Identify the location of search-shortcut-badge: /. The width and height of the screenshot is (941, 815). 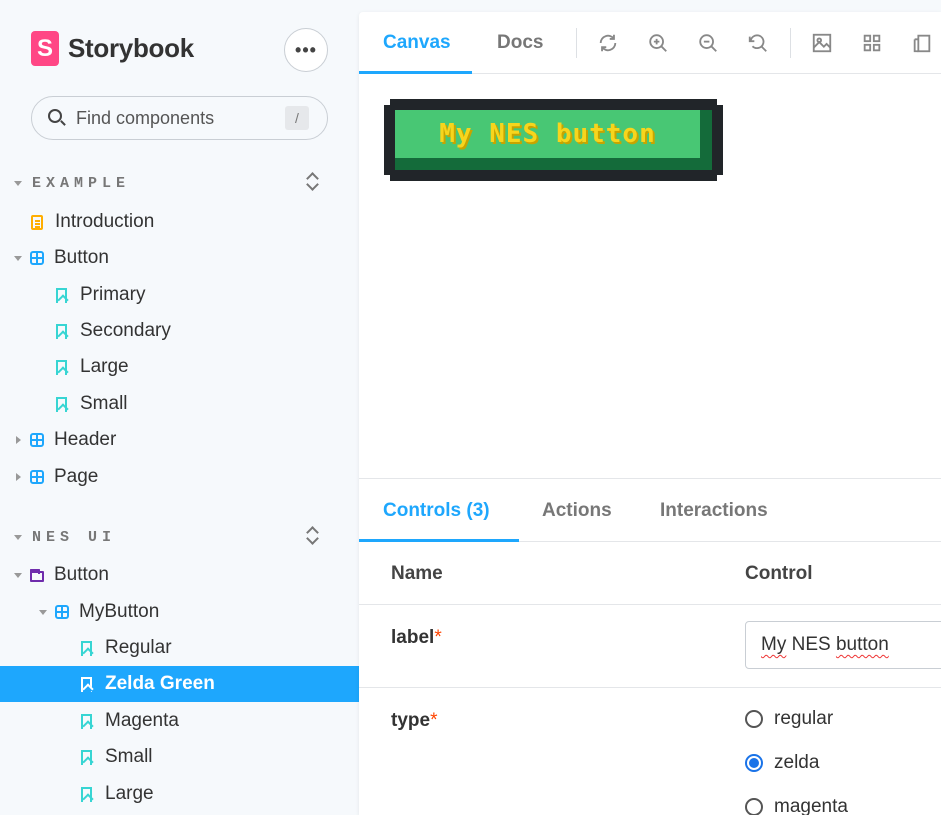
(297, 118).